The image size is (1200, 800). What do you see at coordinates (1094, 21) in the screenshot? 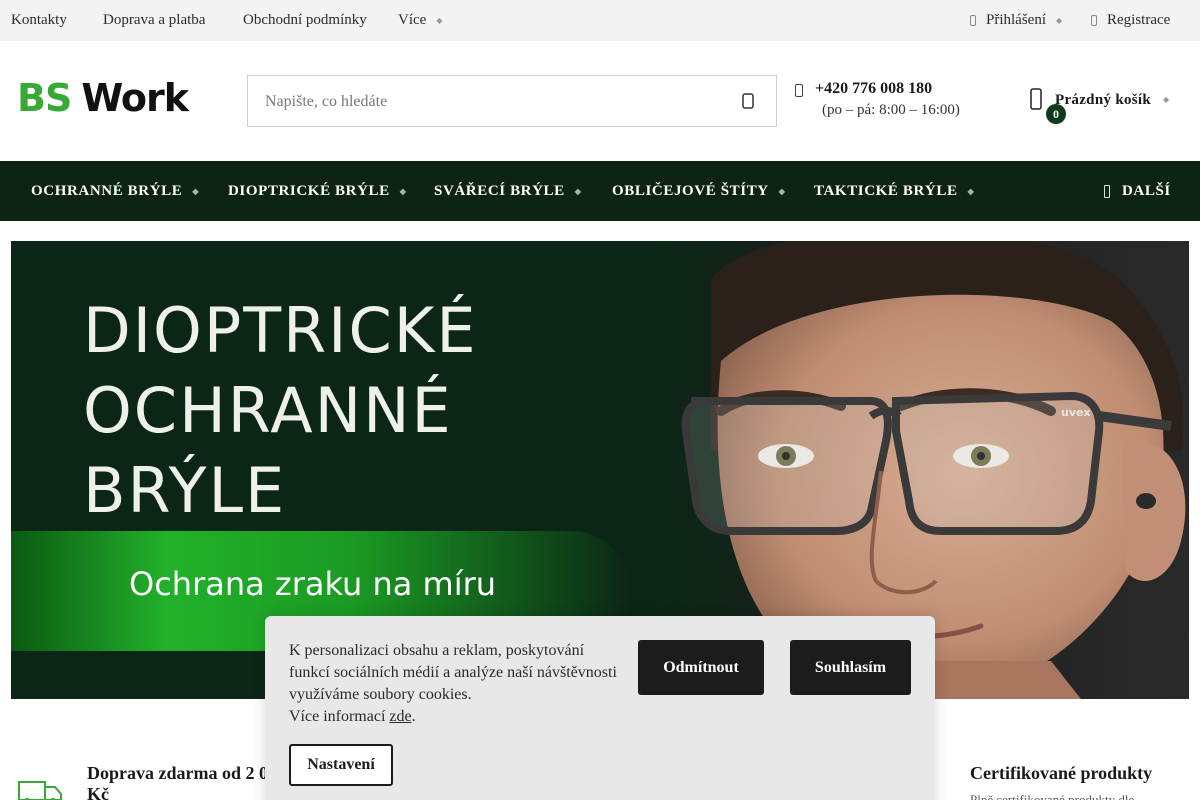
I see `register-icon` at bounding box center [1094, 21].